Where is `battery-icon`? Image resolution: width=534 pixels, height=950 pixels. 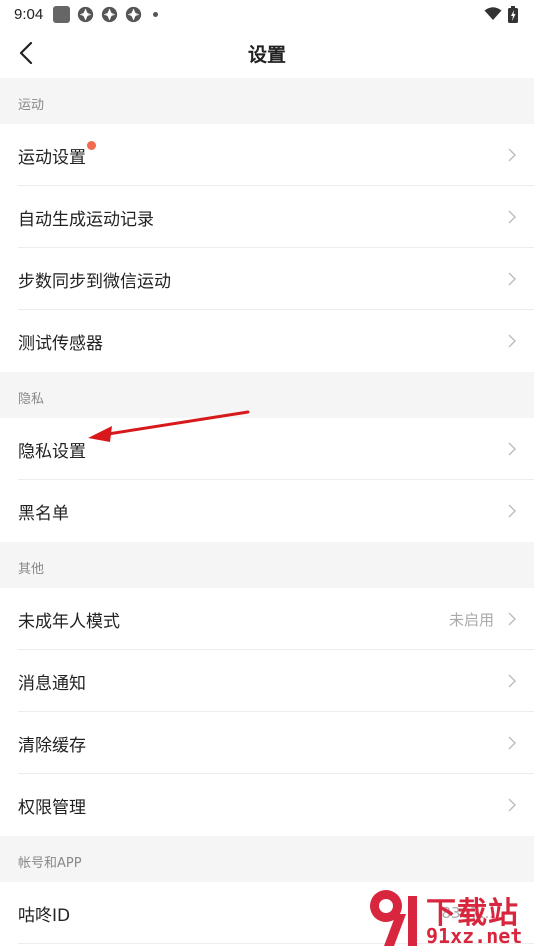
battery-icon is located at coordinates (513, 14).